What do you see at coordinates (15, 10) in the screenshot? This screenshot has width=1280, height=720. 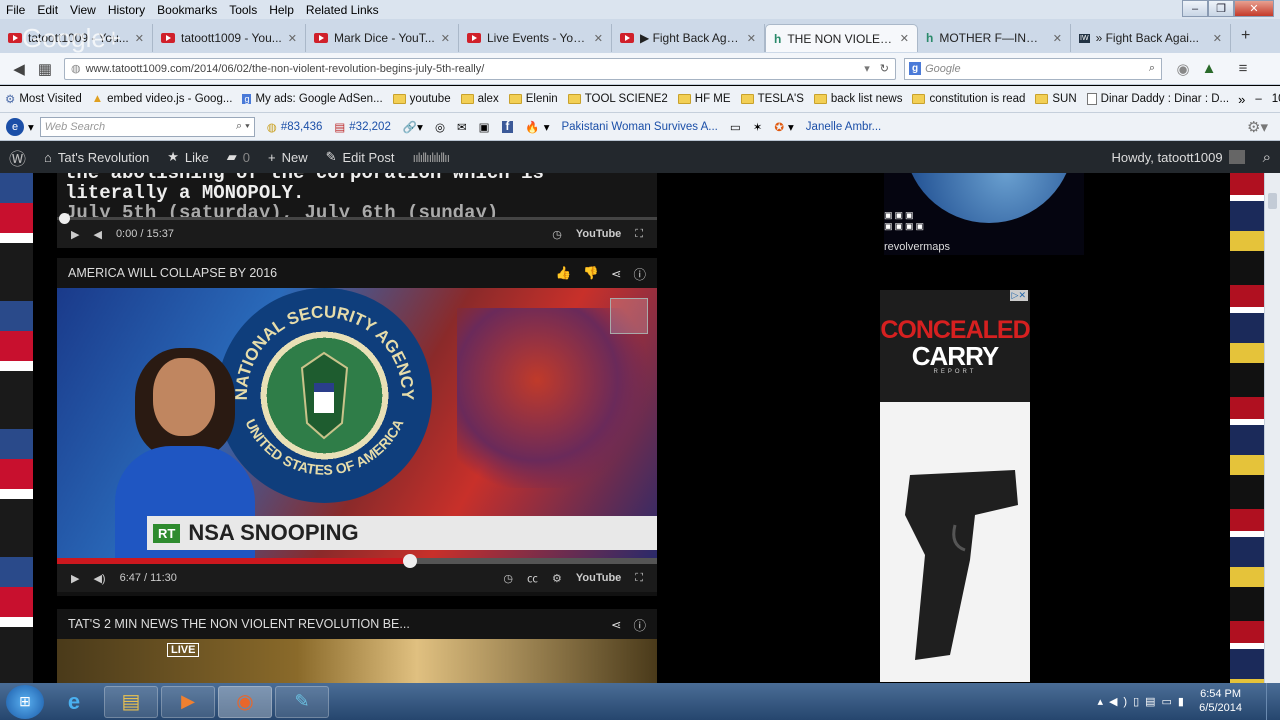 I see `menu-file: File` at bounding box center [15, 10].